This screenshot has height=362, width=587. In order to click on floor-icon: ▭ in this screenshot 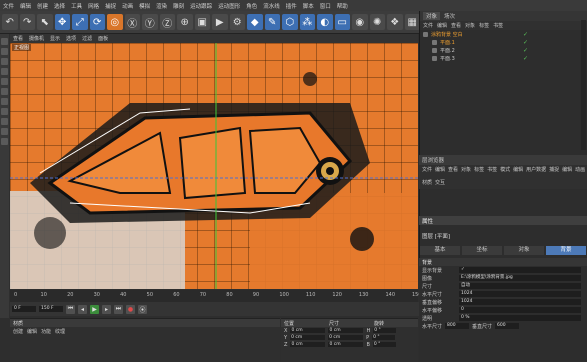, I will do `click(342, 22)`.